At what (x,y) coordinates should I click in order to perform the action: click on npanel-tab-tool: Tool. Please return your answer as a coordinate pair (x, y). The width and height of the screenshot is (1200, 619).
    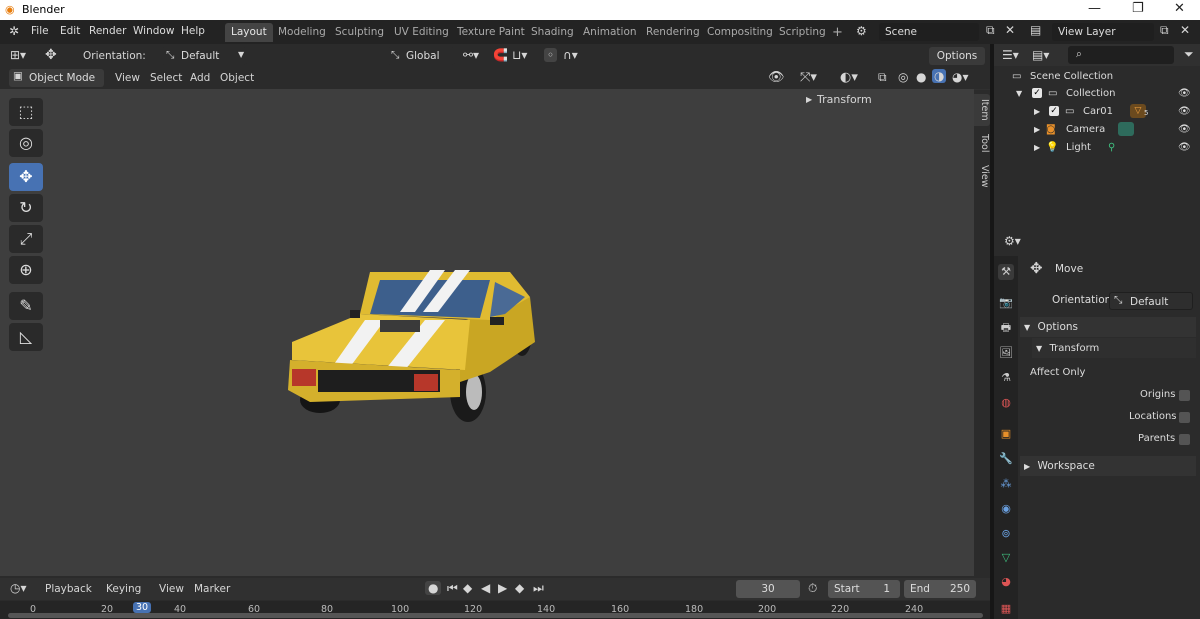
    Looking at the image, I should click on (982, 143).